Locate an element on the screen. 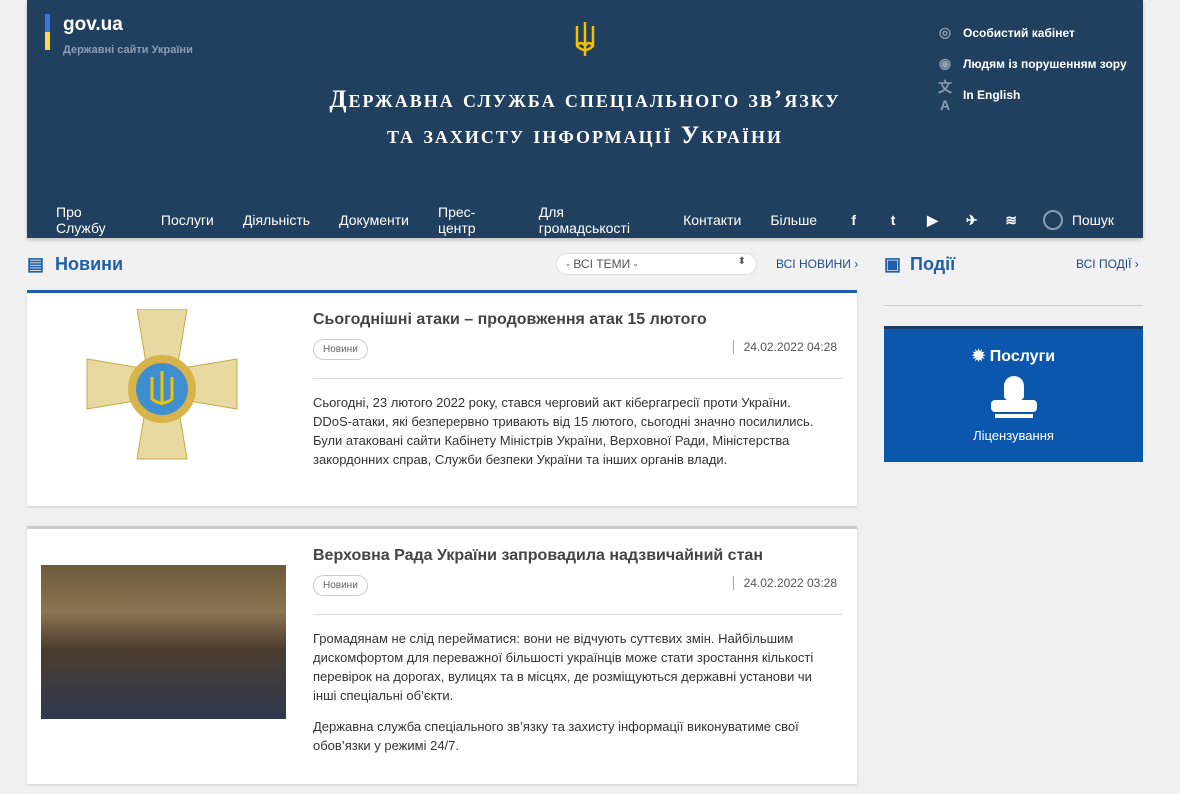  eye-icon: ◉ is located at coordinates (945, 63).